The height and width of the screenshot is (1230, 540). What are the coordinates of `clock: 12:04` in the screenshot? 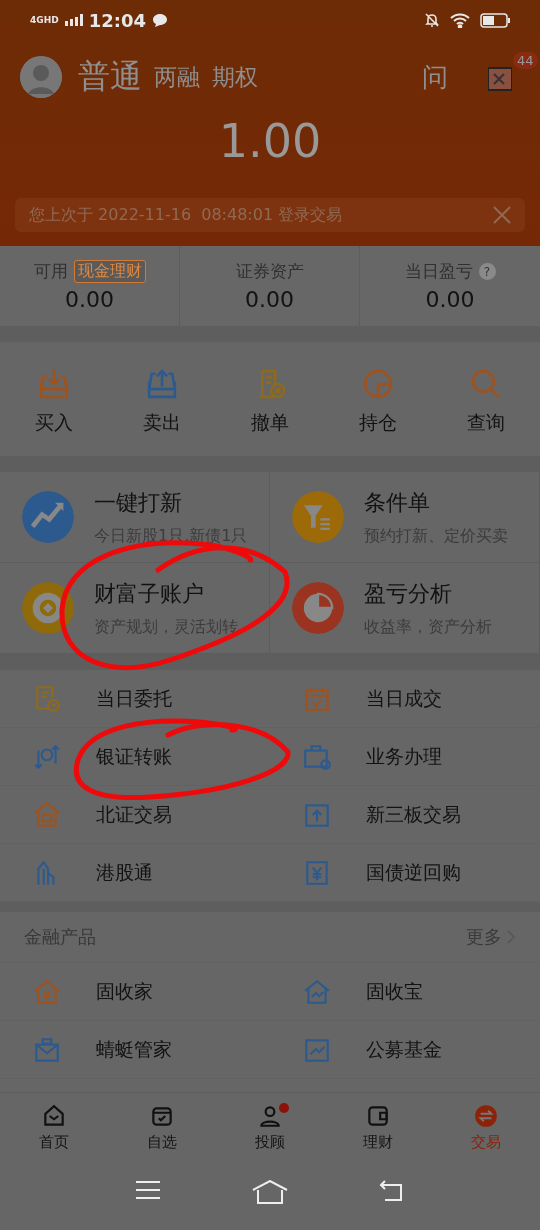 It's located at (117, 20).